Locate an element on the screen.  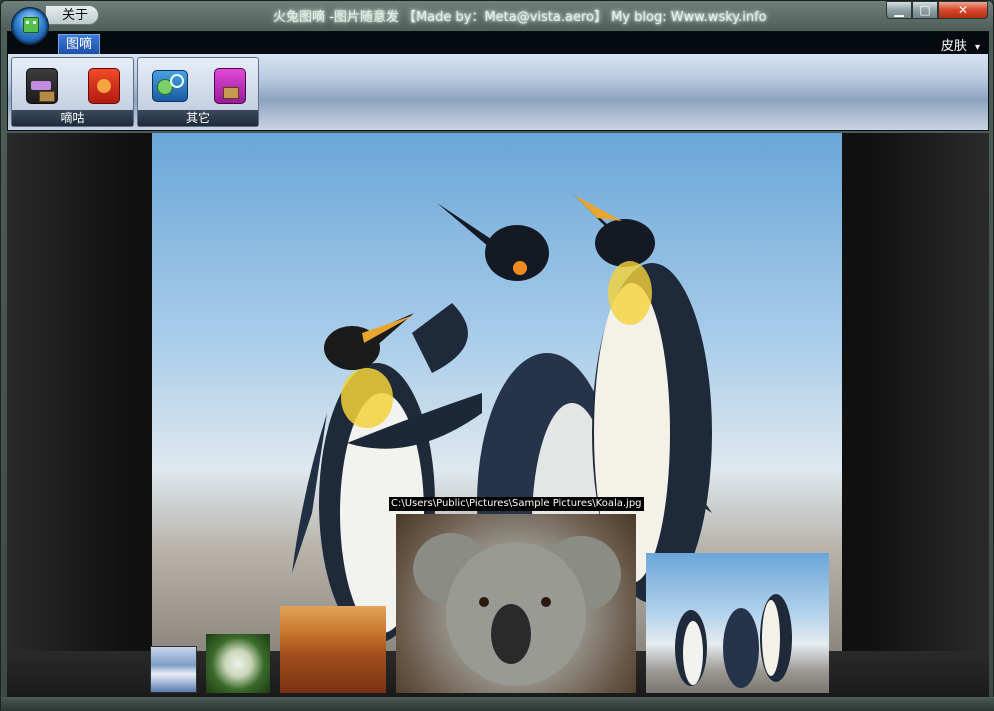
bag-icon is located at coordinates (42, 86).